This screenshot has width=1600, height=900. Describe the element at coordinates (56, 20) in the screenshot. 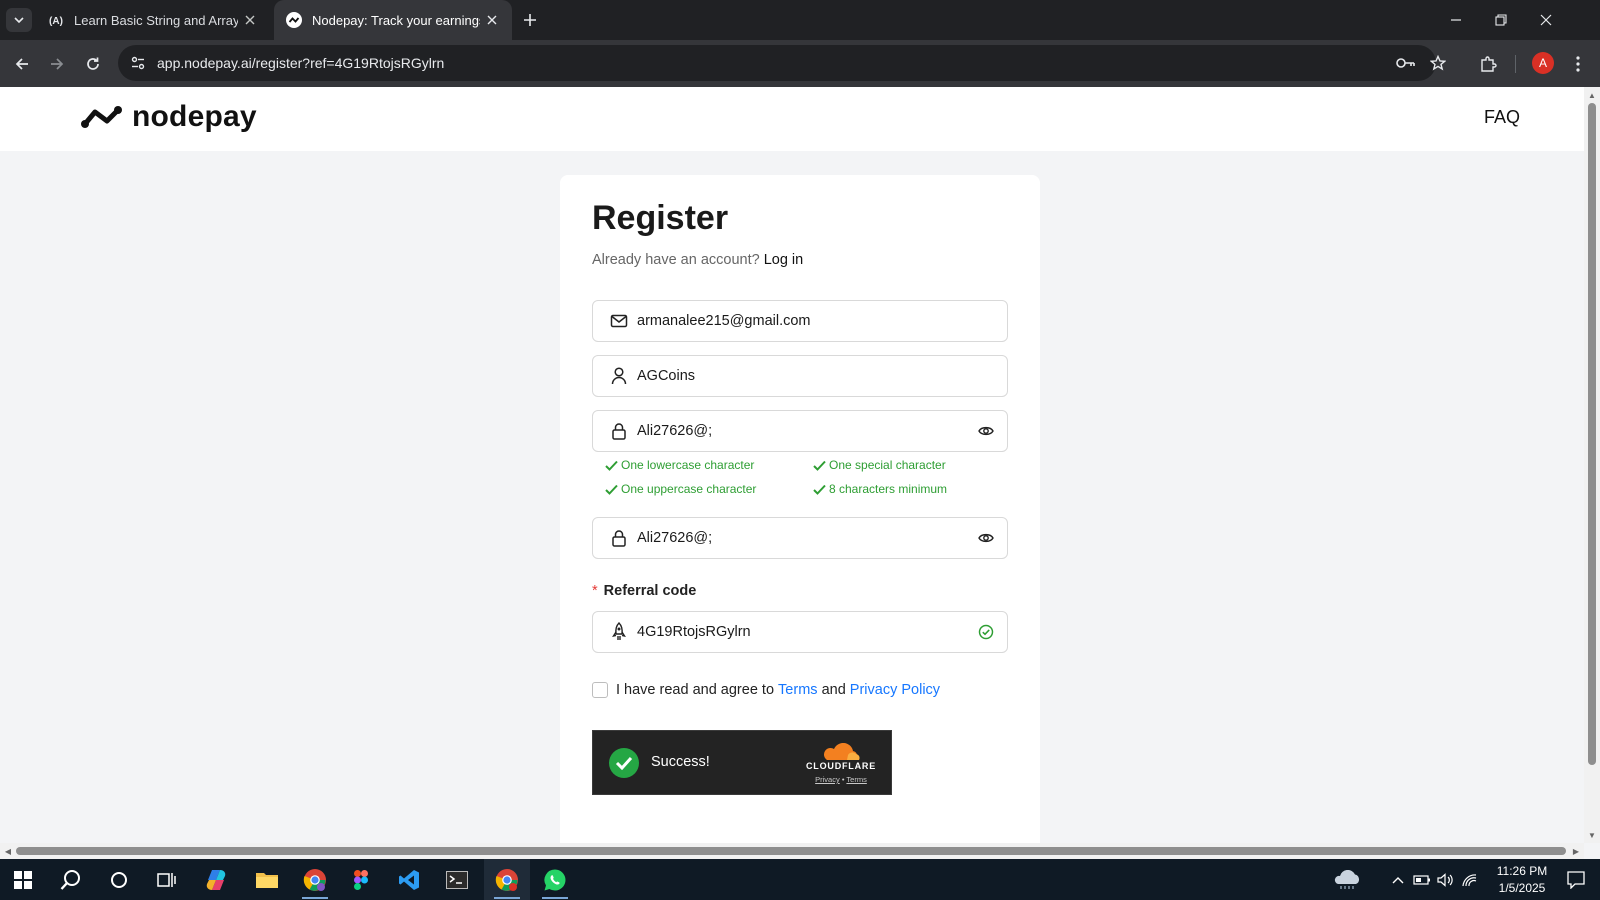

I see `tab-favicon-icon: (A)` at that location.